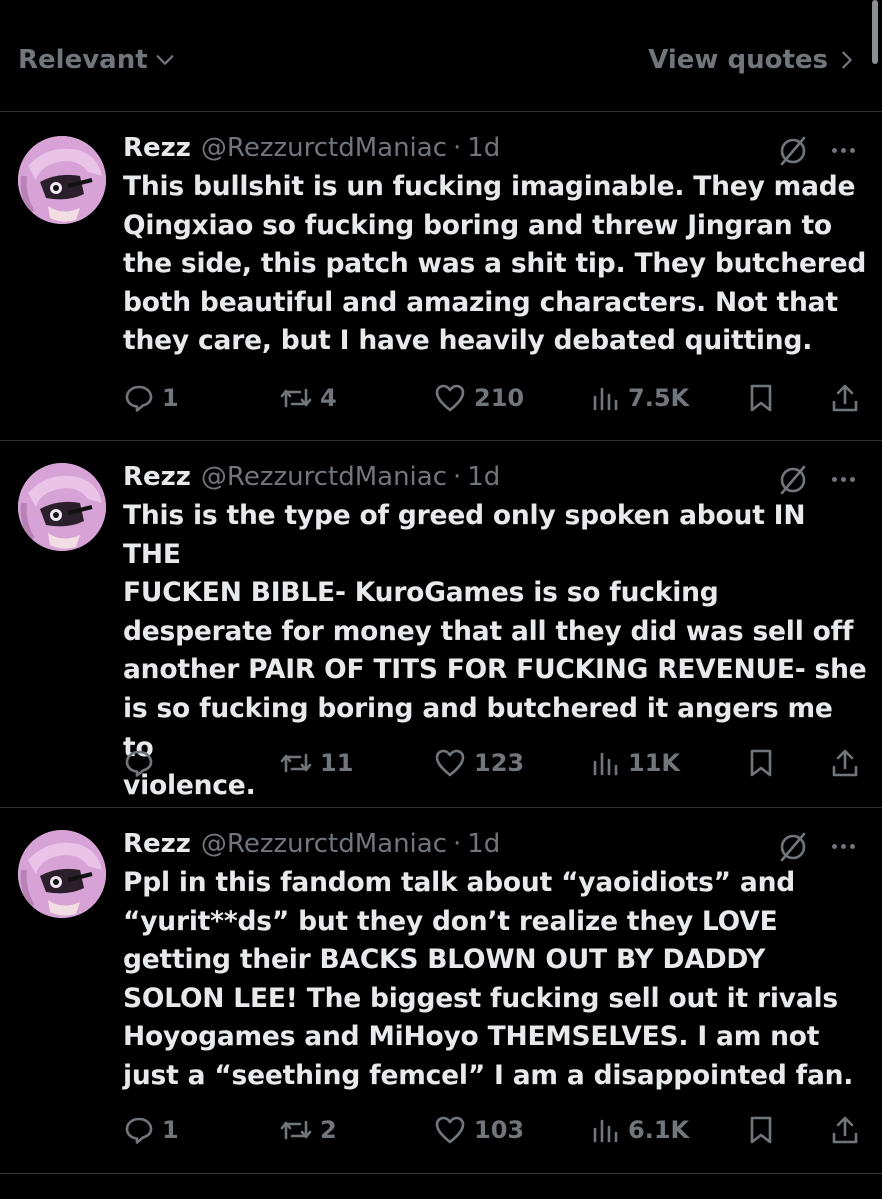 Image resolution: width=882 pixels, height=1199 pixels. Describe the element at coordinates (316, 763) in the screenshot. I see `repost-button: 11` at that location.